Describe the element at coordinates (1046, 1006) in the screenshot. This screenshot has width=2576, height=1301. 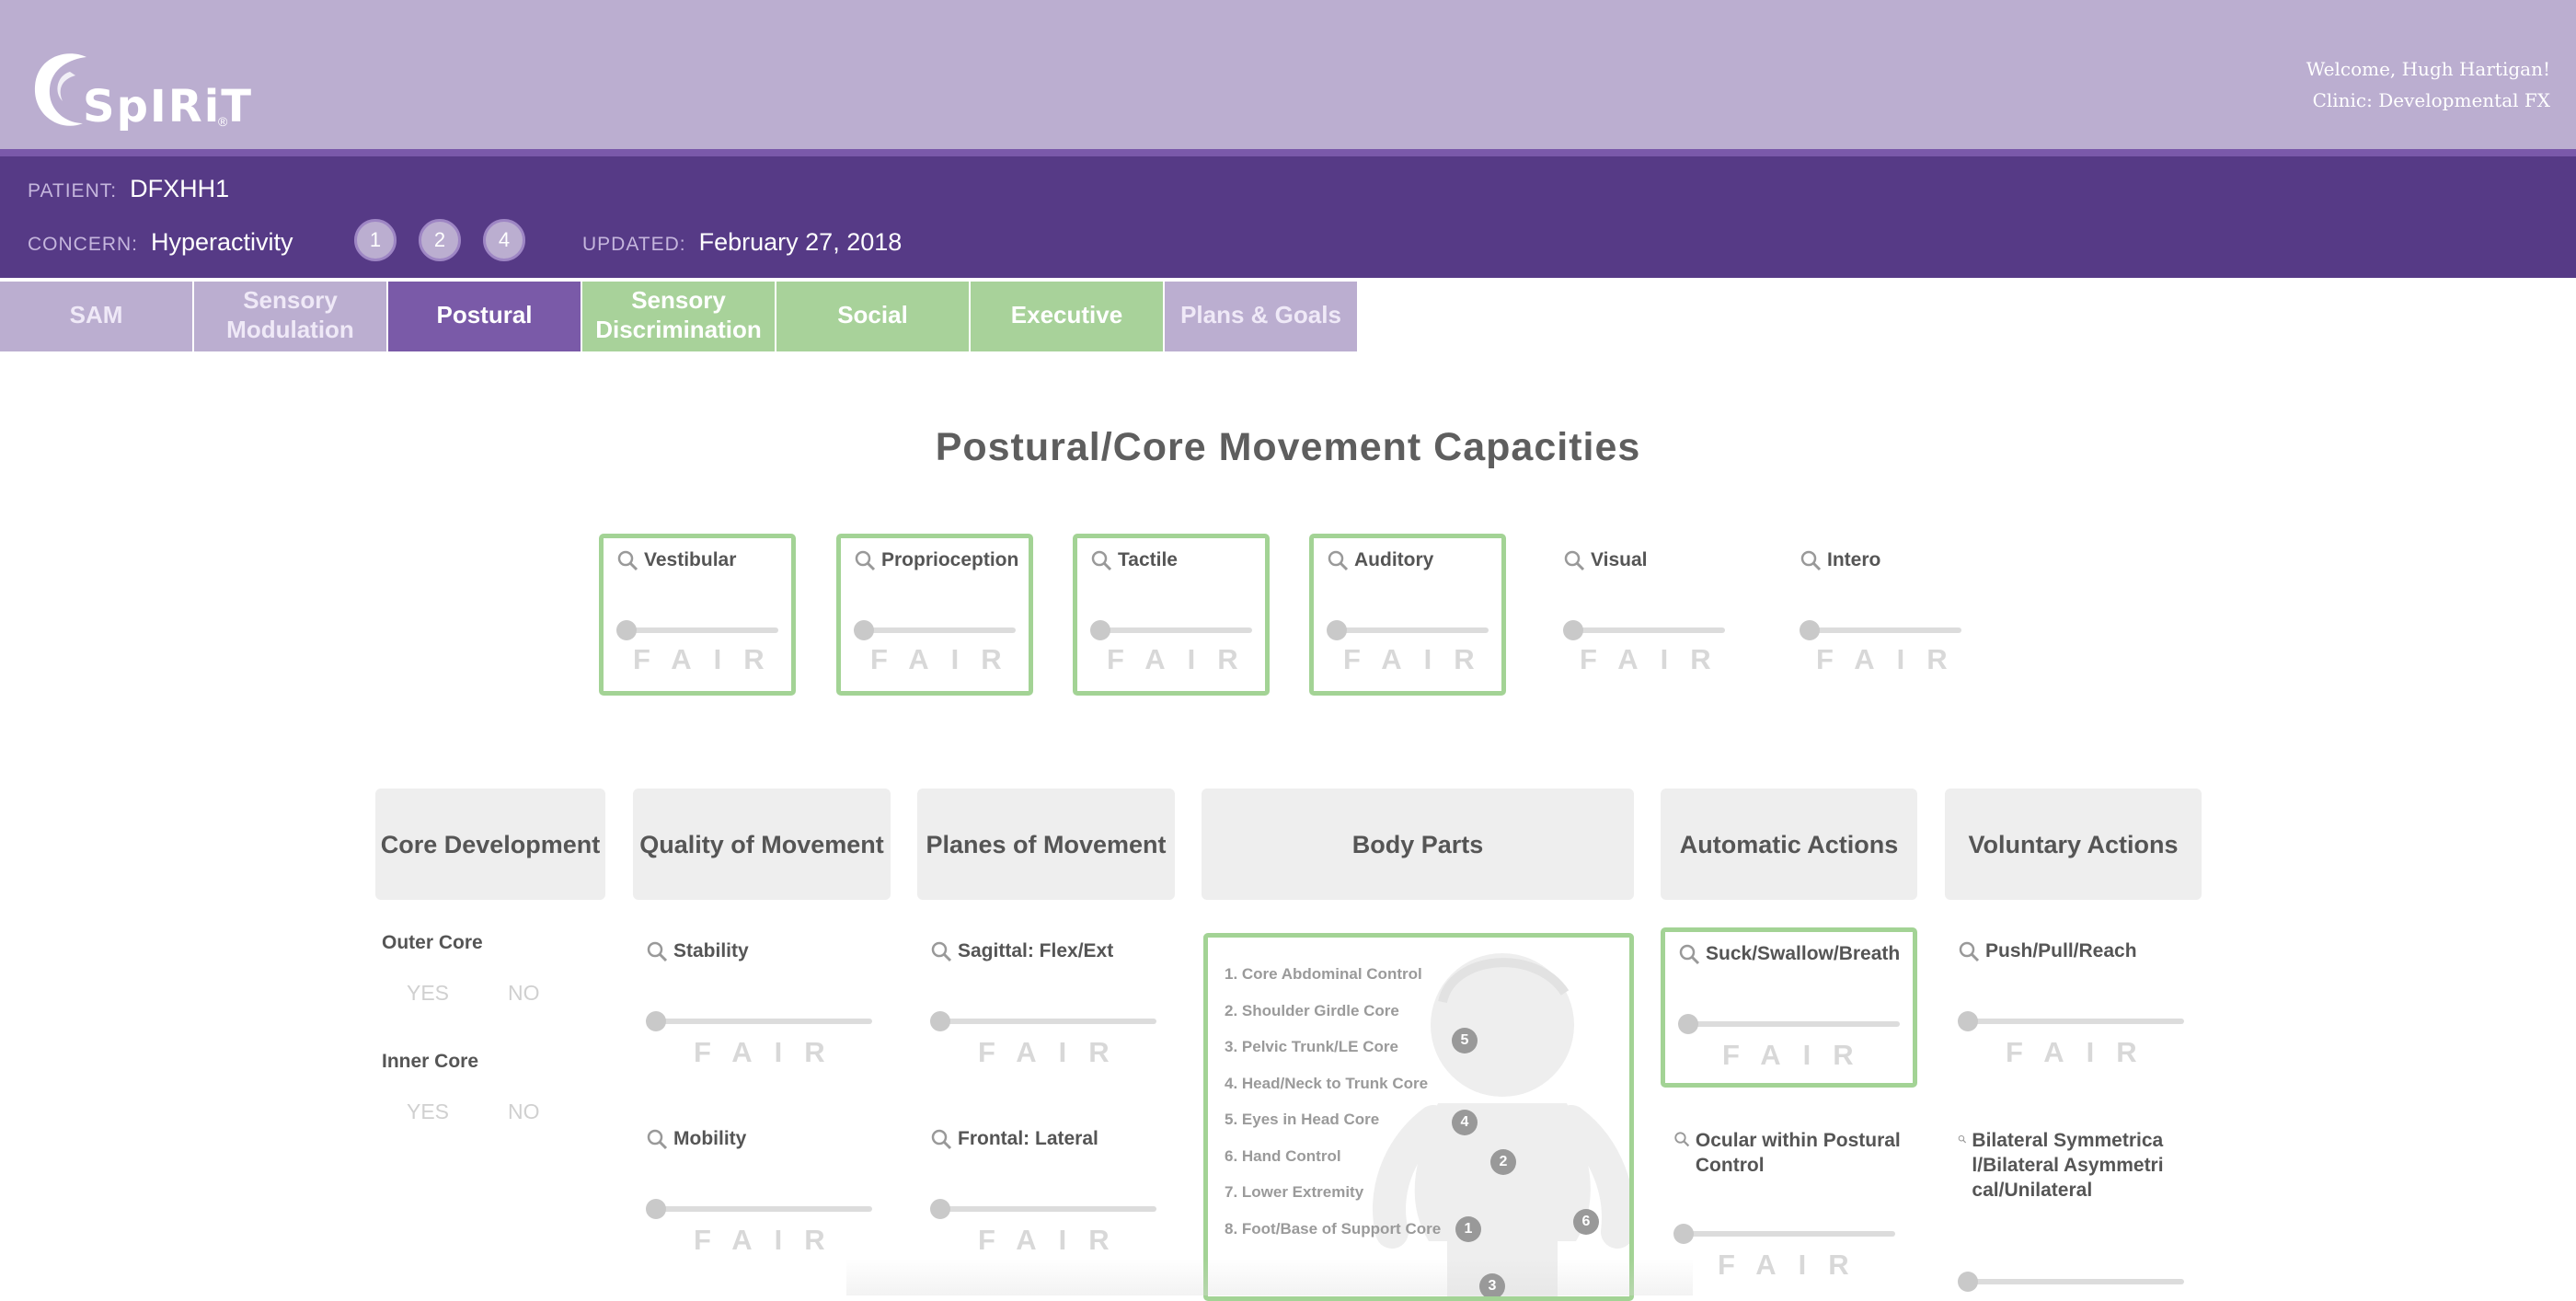
I see `planes-sagittal-card: Sagittal: Flex/Ext FAIR` at that location.